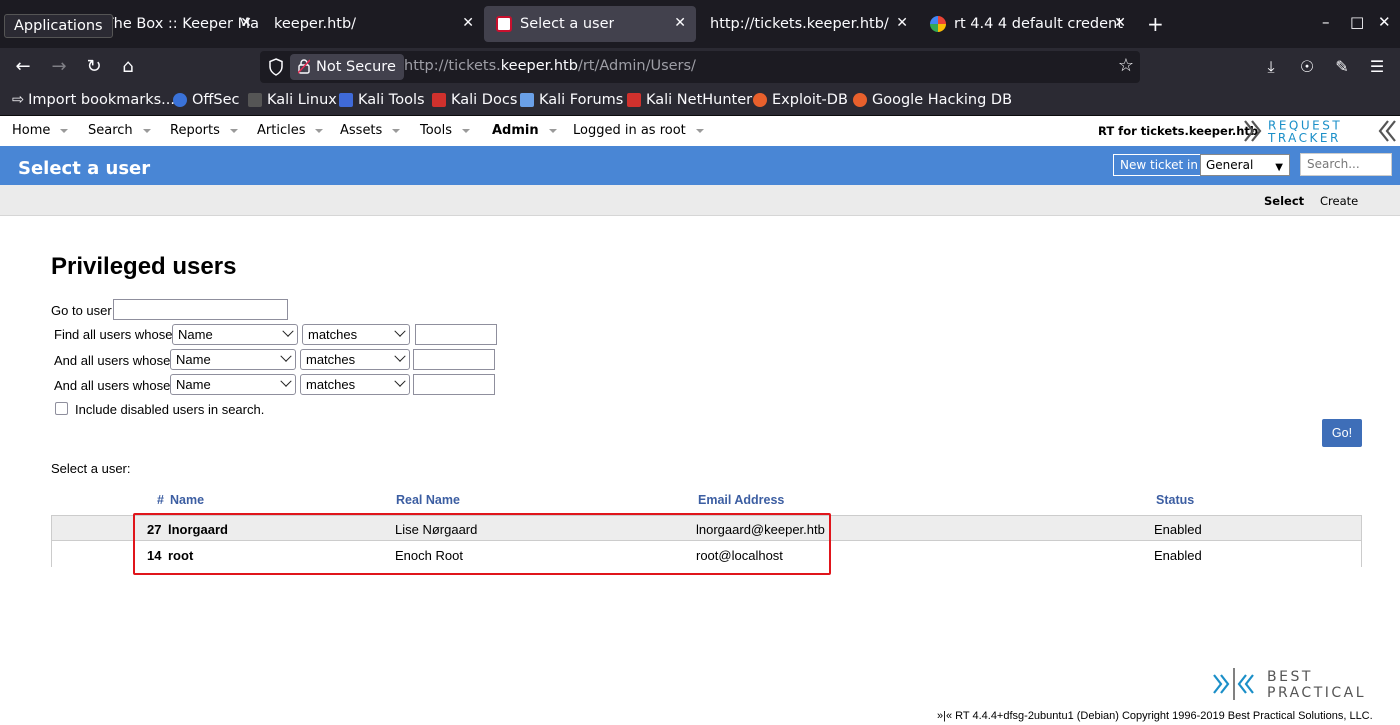  What do you see at coordinates (290, 130) in the screenshot?
I see `menu-articles: Articles` at bounding box center [290, 130].